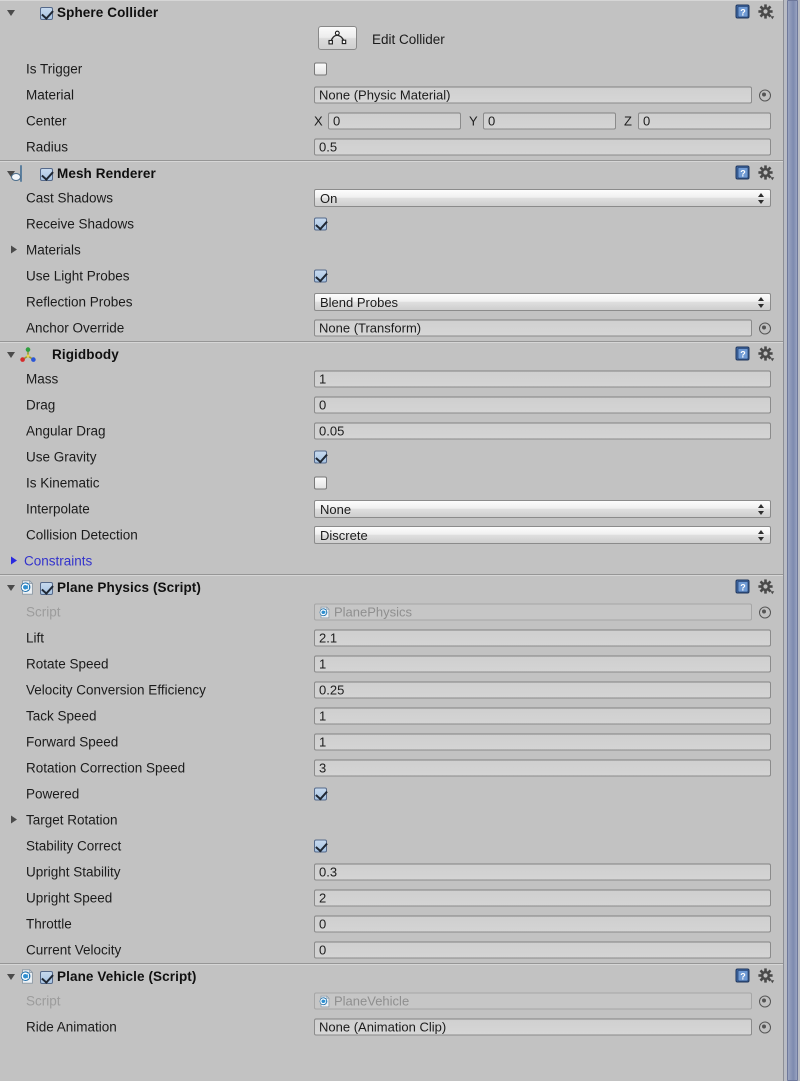  Describe the element at coordinates (391, 12) in the screenshot. I see `component-header-sphere-collider: Sphere Collider ?` at that location.